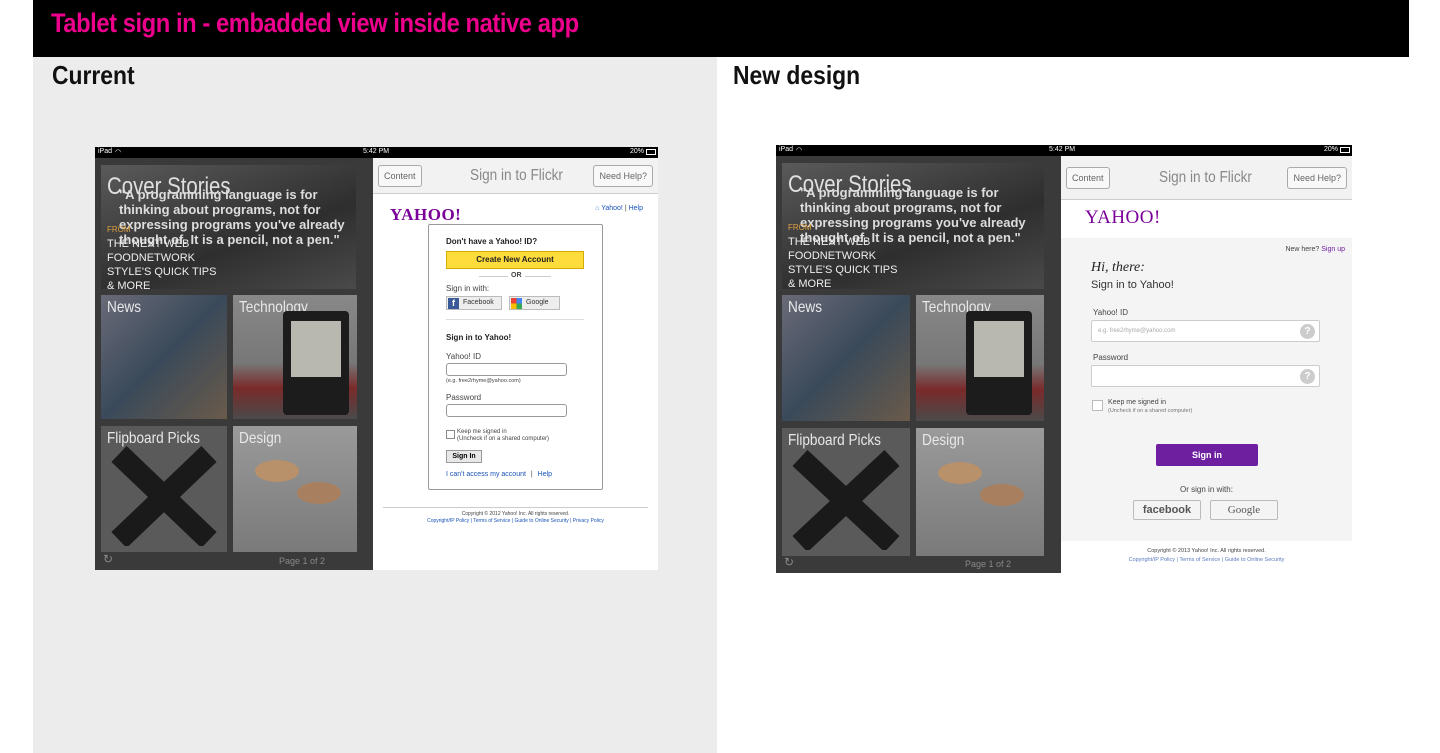 Image resolution: width=1440 pixels, height=753 pixels. Describe the element at coordinates (506, 410) in the screenshot. I see `password-input` at that location.